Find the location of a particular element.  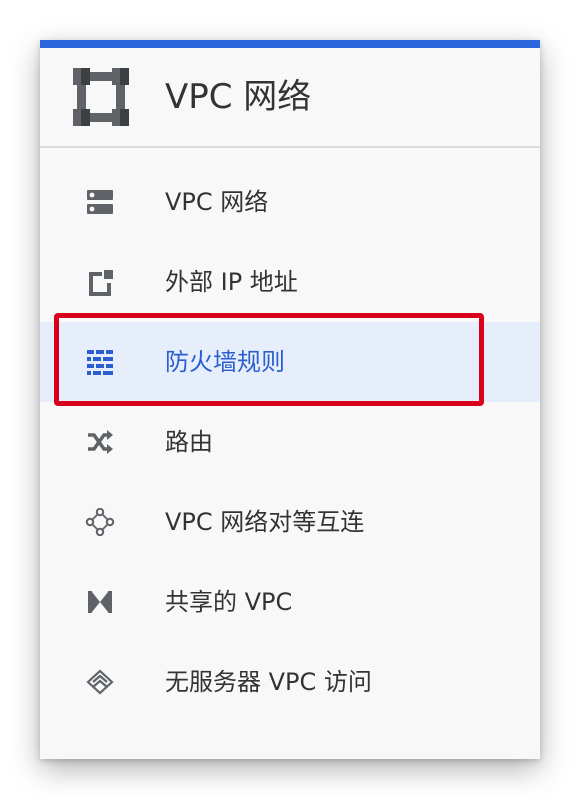

firewall-icon is located at coordinates (100, 362).